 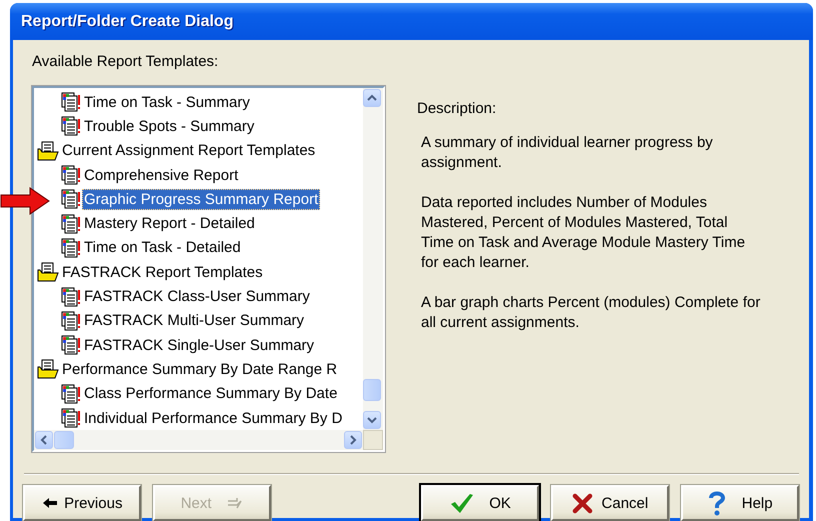 I want to click on checkmark-icon, so click(x=461, y=503).